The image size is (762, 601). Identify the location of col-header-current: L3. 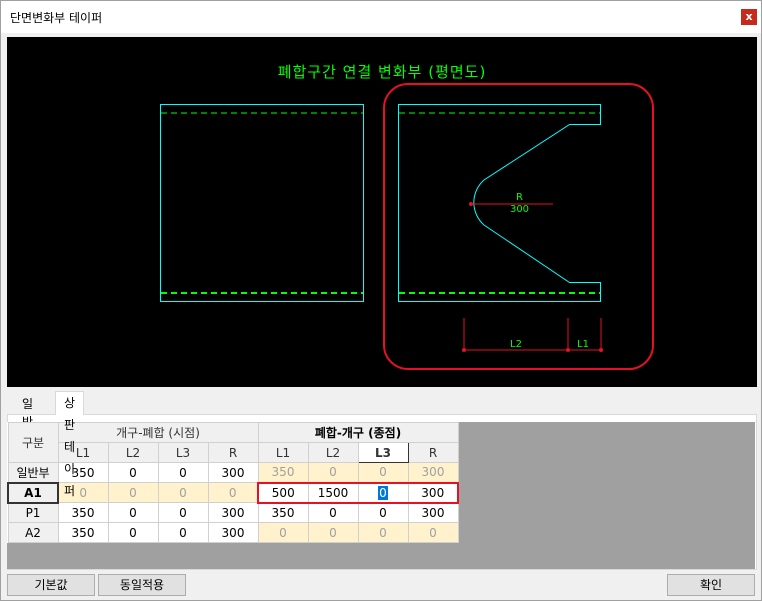
(383, 452).